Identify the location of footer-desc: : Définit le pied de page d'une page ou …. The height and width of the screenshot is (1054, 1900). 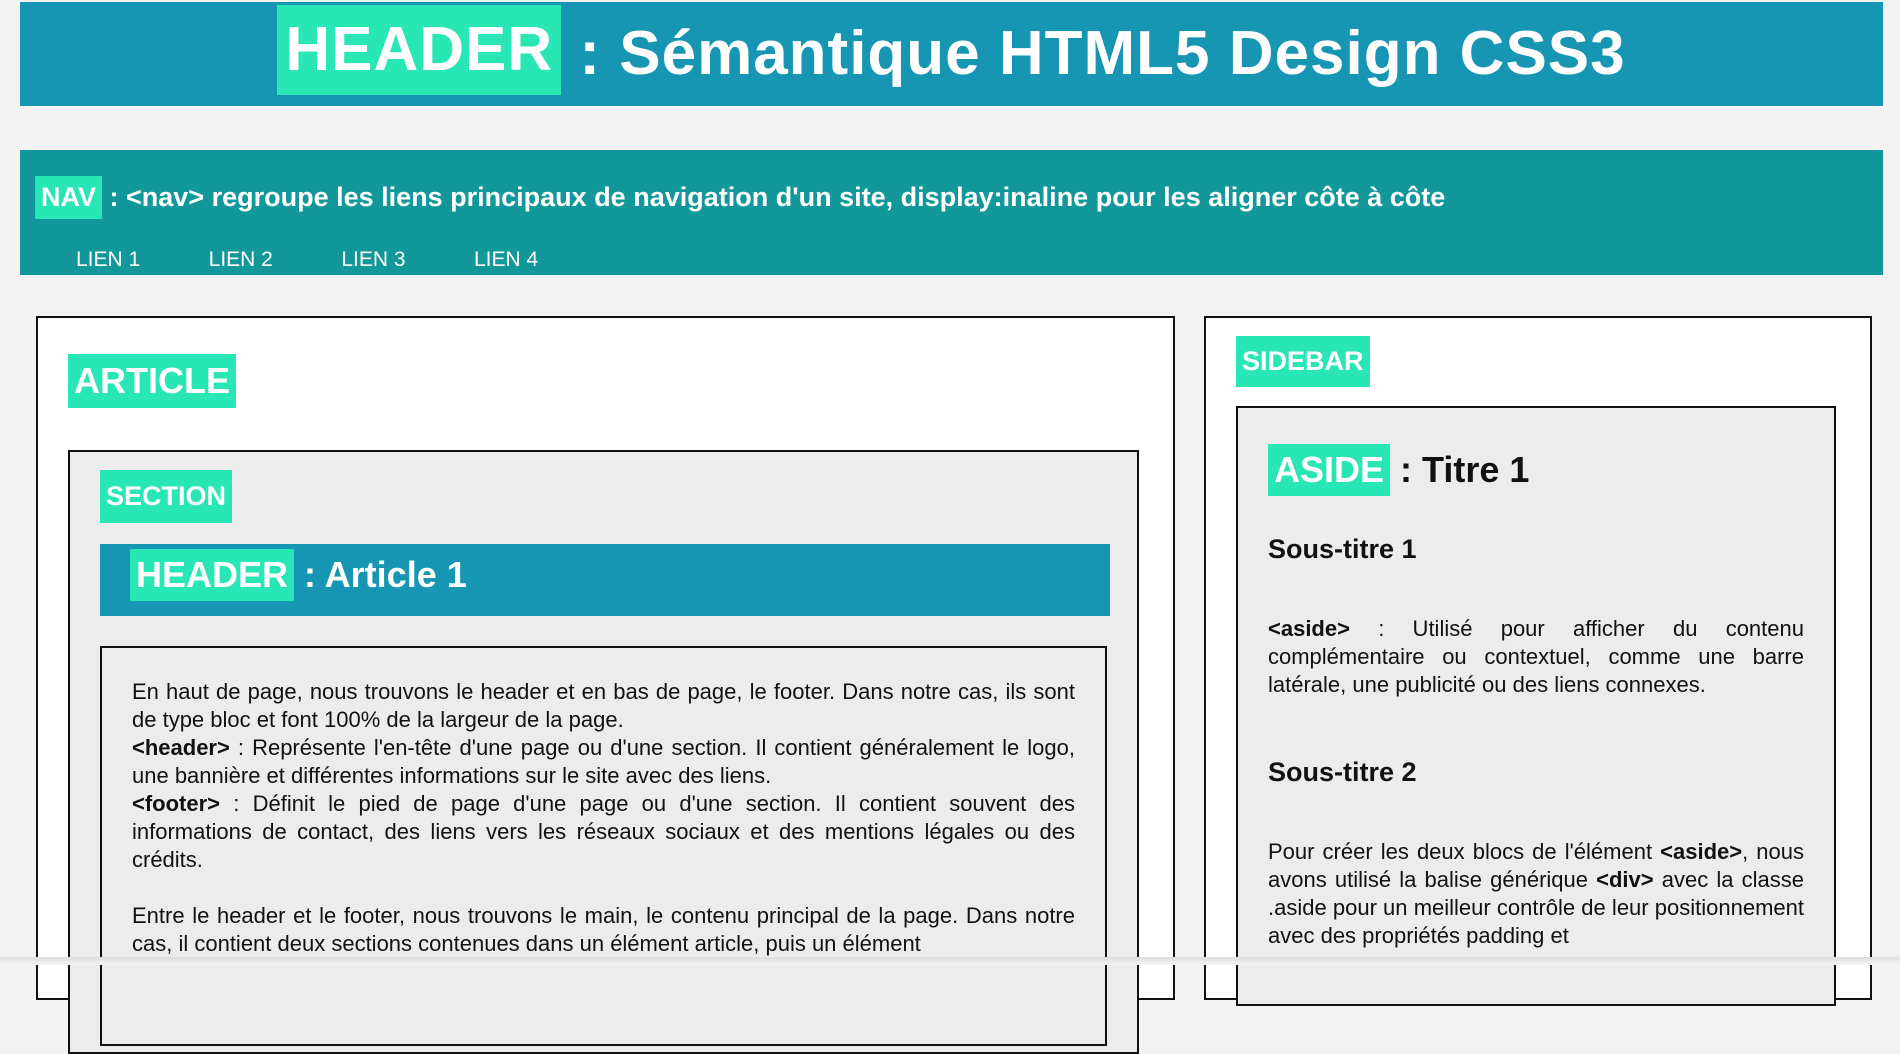
(603, 831).